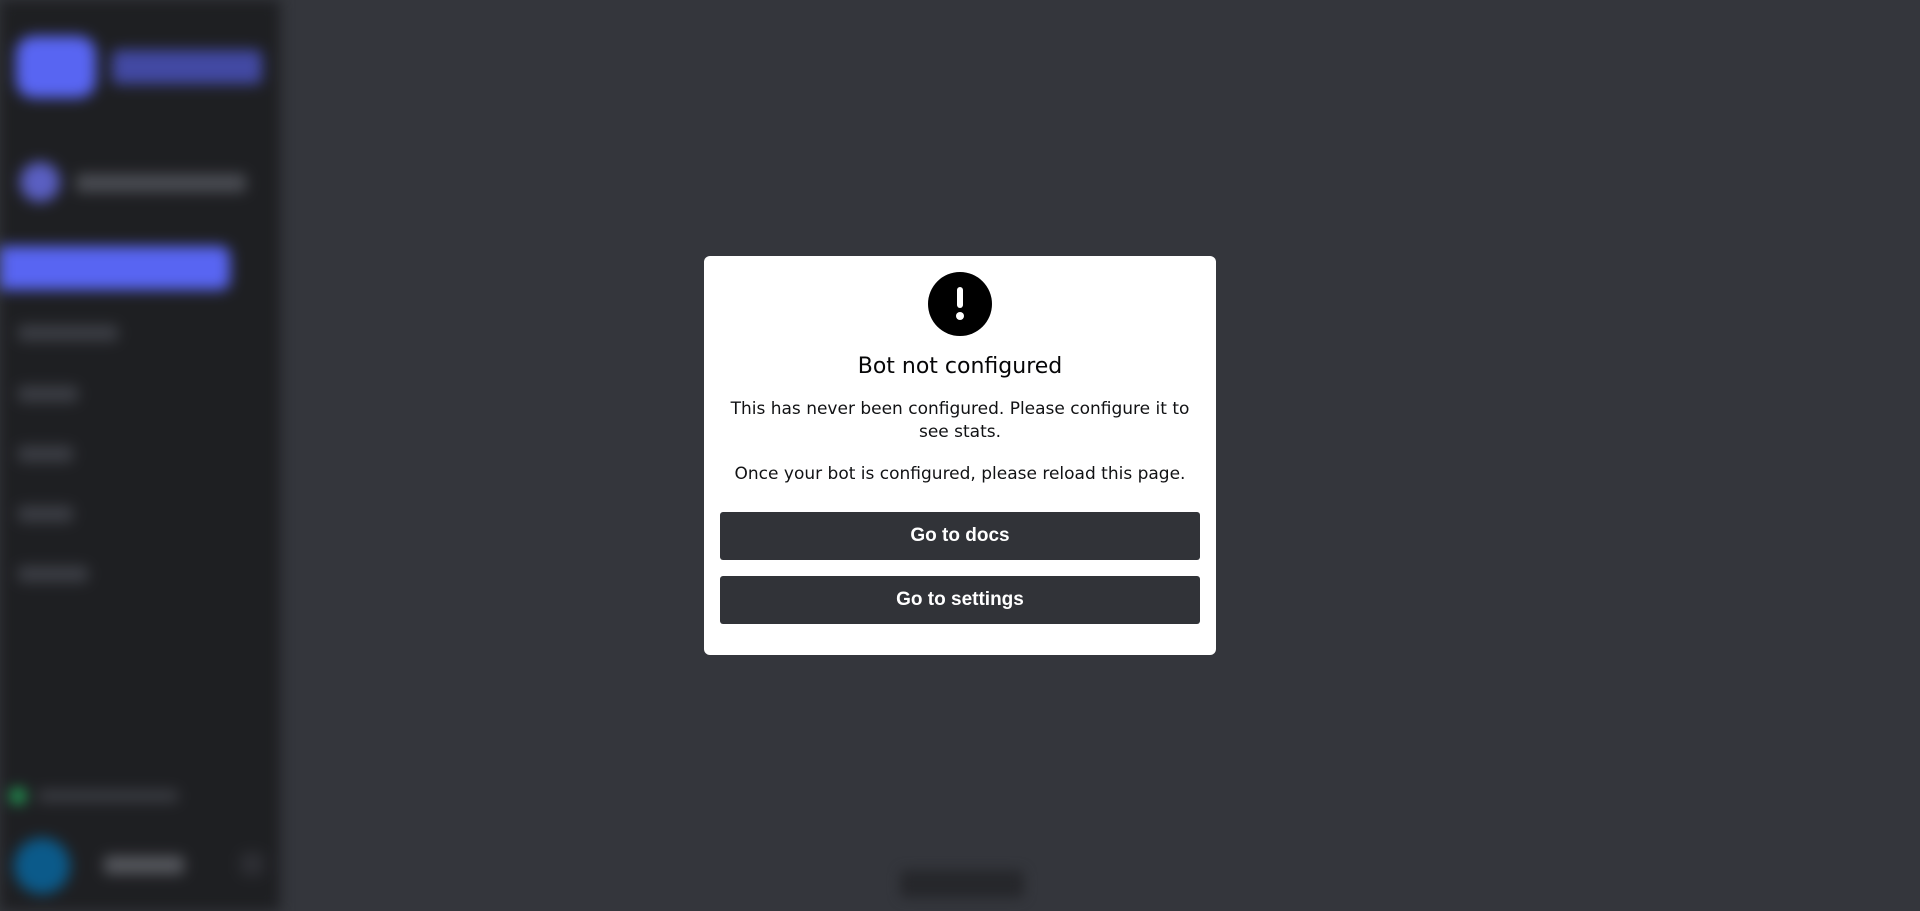 The height and width of the screenshot is (911, 1920). I want to click on server-icon, so click(40, 182).